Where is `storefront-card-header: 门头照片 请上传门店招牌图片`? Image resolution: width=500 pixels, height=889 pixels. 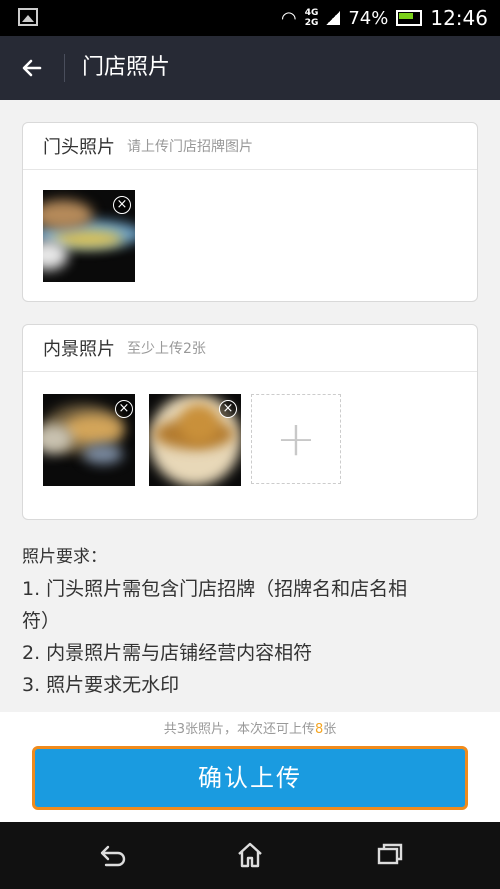 storefront-card-header: 门头照片 请上传门店招牌图片 is located at coordinates (250, 146).